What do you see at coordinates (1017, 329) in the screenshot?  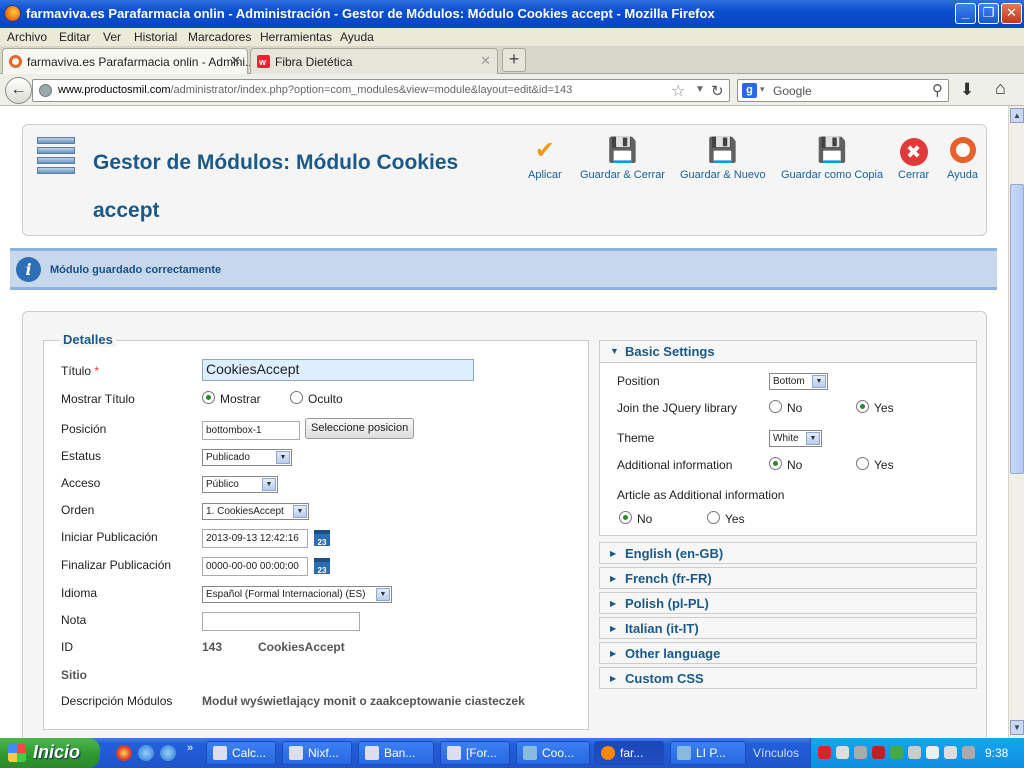 I see `scroll-thumb` at bounding box center [1017, 329].